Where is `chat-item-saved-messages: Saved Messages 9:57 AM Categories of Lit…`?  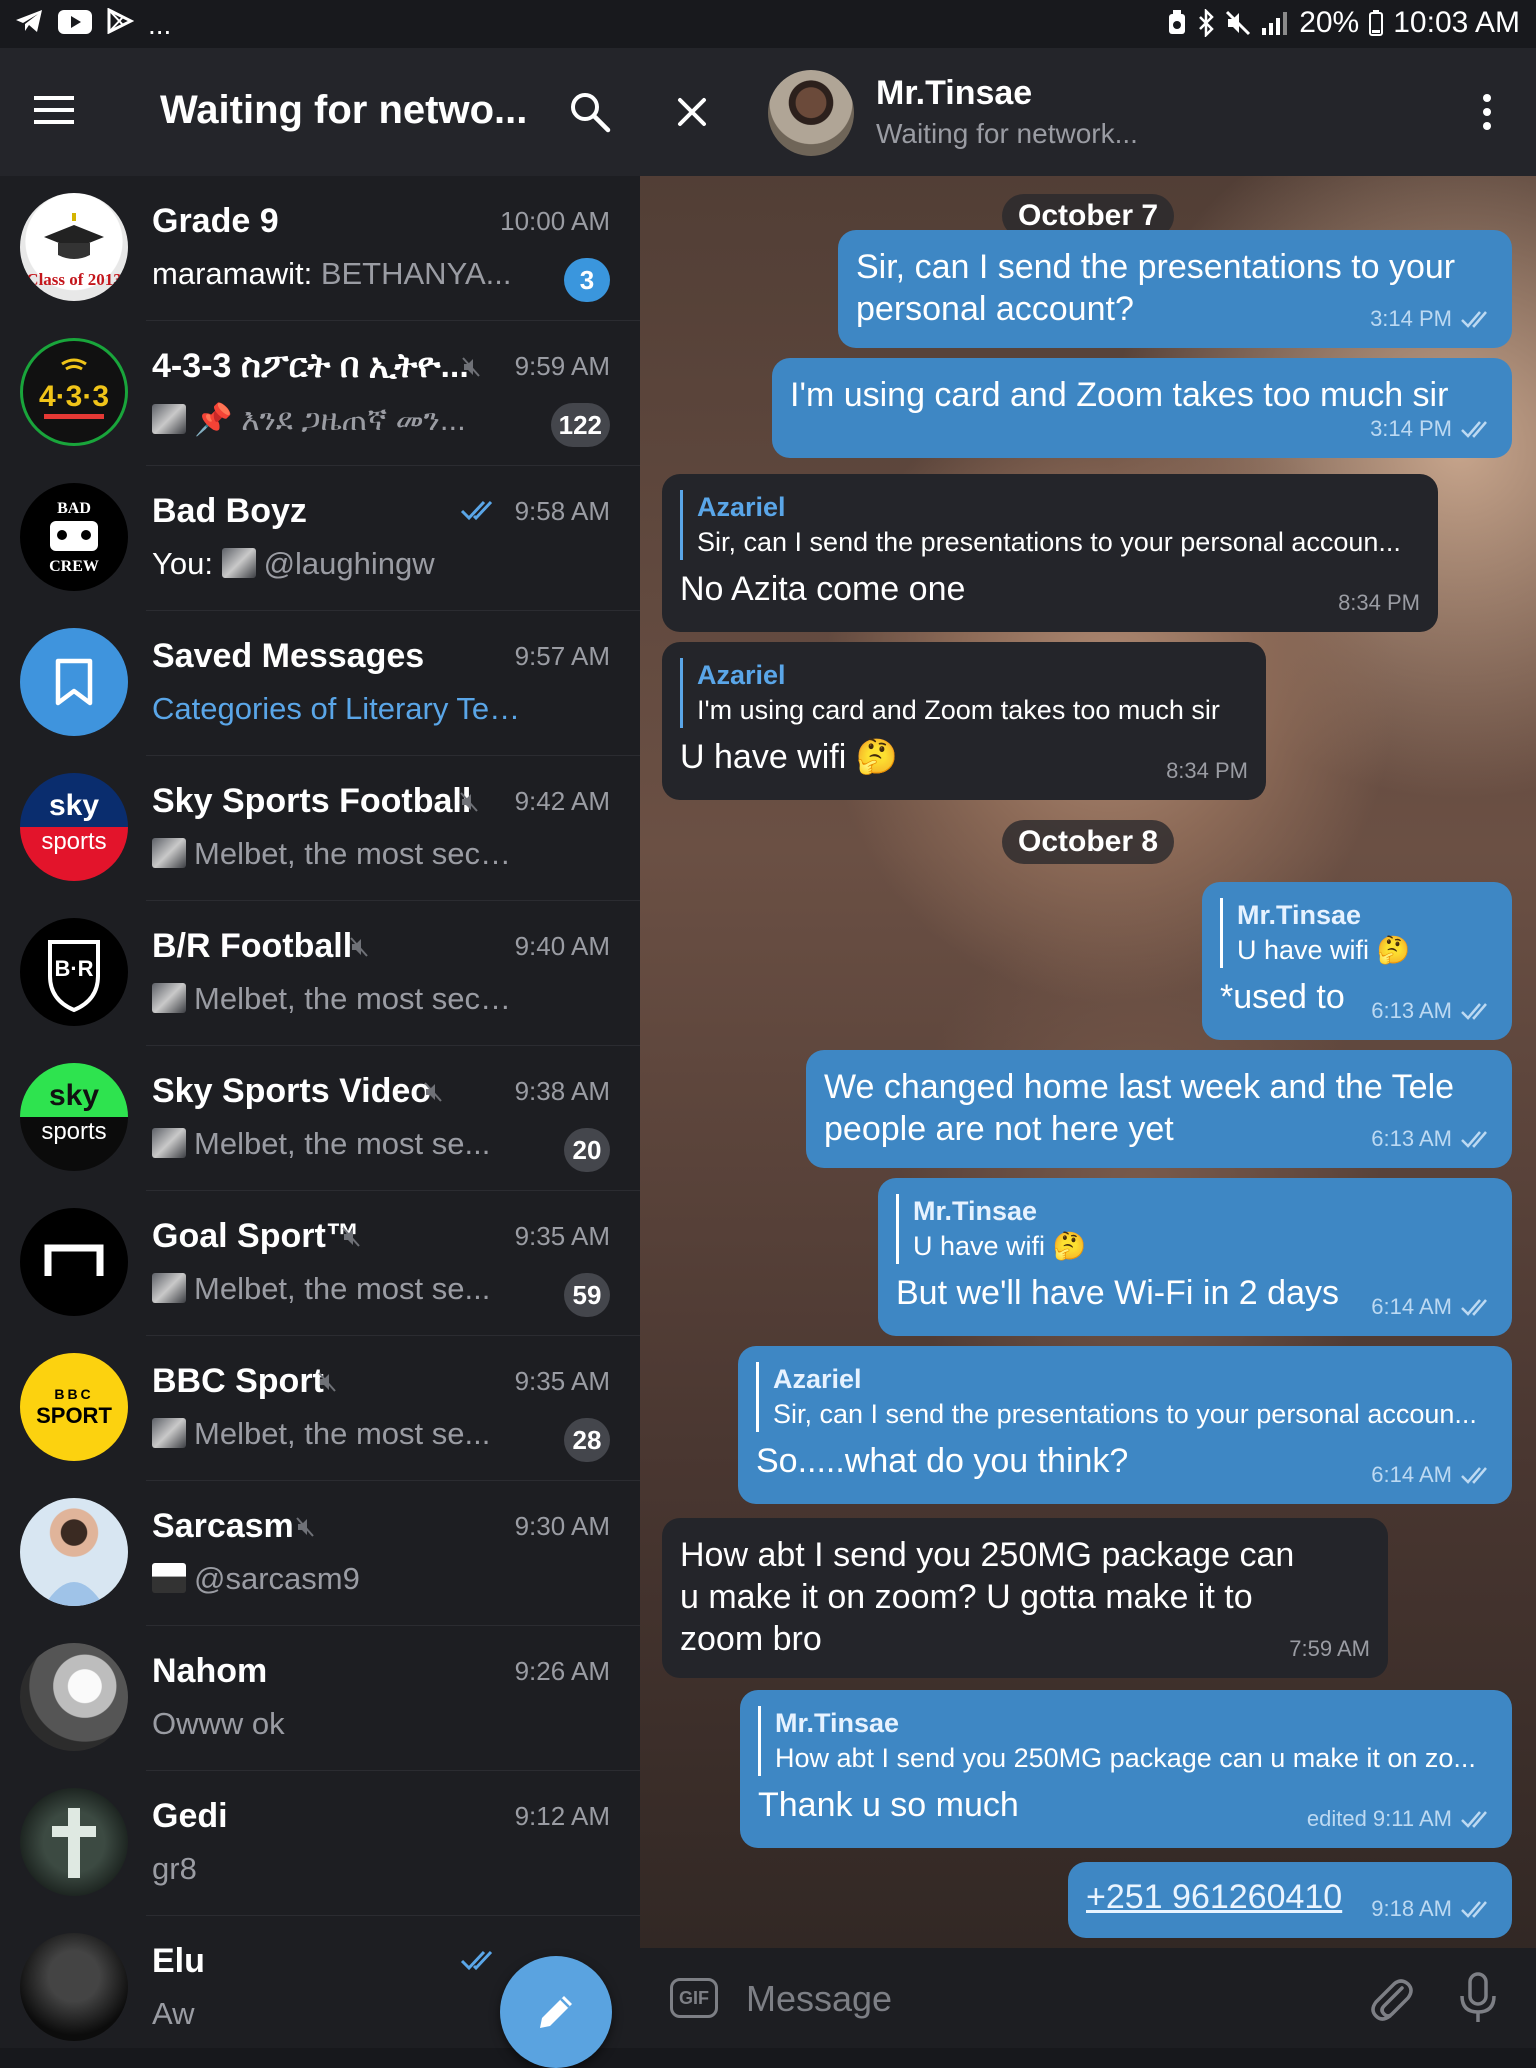 chat-item-saved-messages: Saved Messages 9:57 AM Categories of Lit… is located at coordinates (320, 683).